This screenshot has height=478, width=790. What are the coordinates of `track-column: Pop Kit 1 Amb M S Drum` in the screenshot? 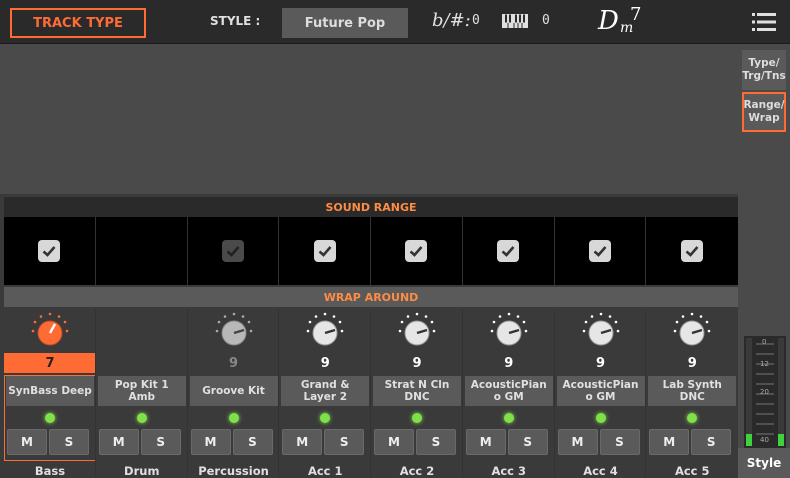 It's located at (142, 393).